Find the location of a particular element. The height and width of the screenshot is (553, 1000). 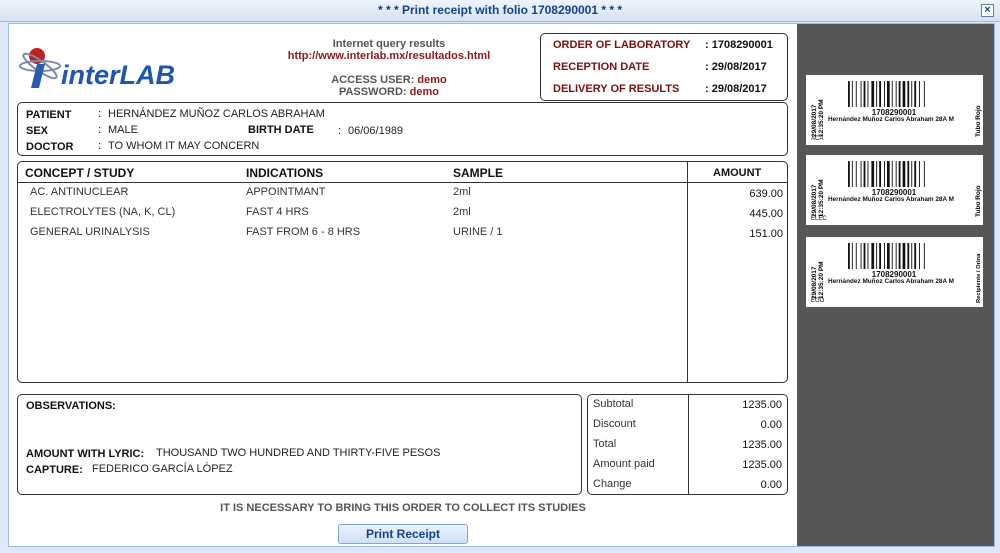

delivery-date-row: DELIVERY OF RESULTS: 29/08/2017 is located at coordinates (660, 89).